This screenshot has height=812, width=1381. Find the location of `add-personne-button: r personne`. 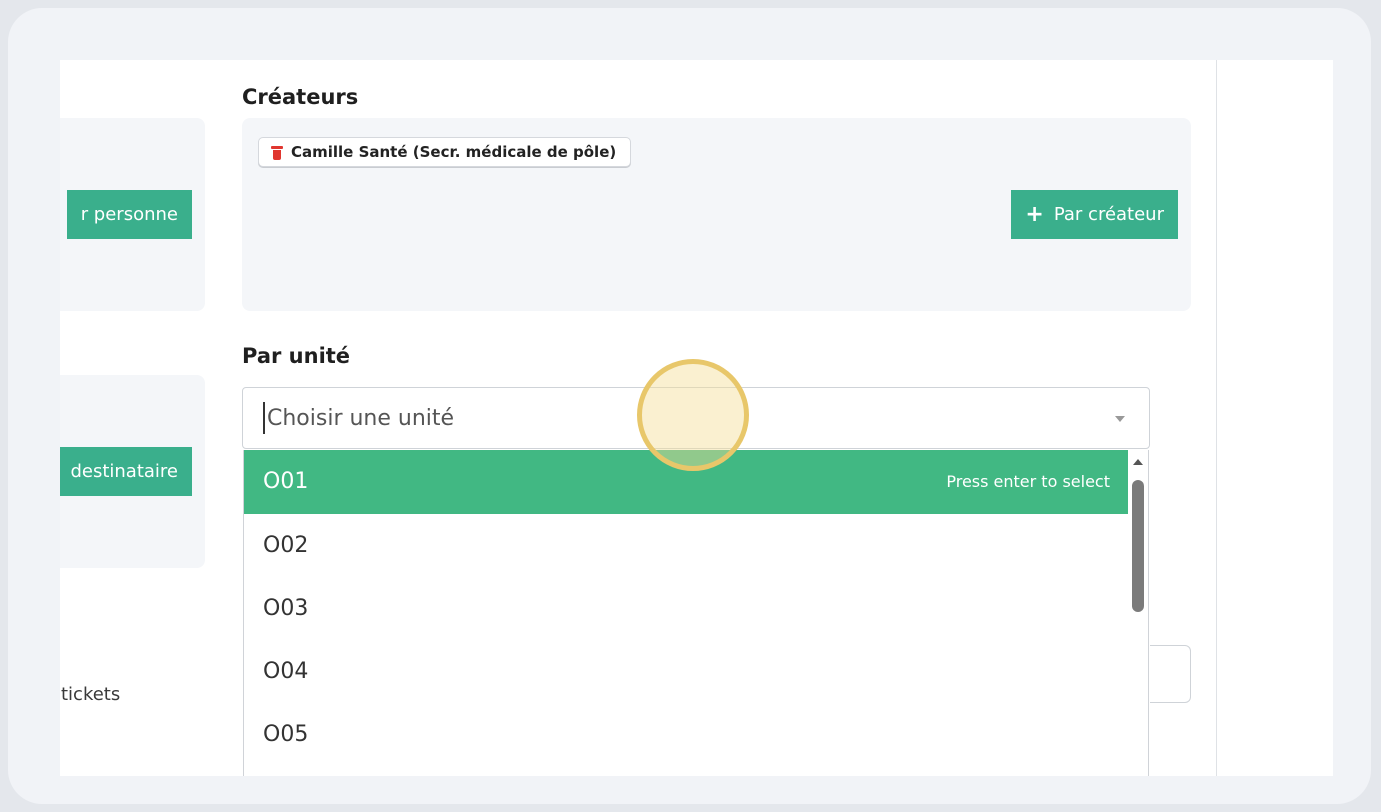

add-personne-button: r personne is located at coordinates (129, 214).